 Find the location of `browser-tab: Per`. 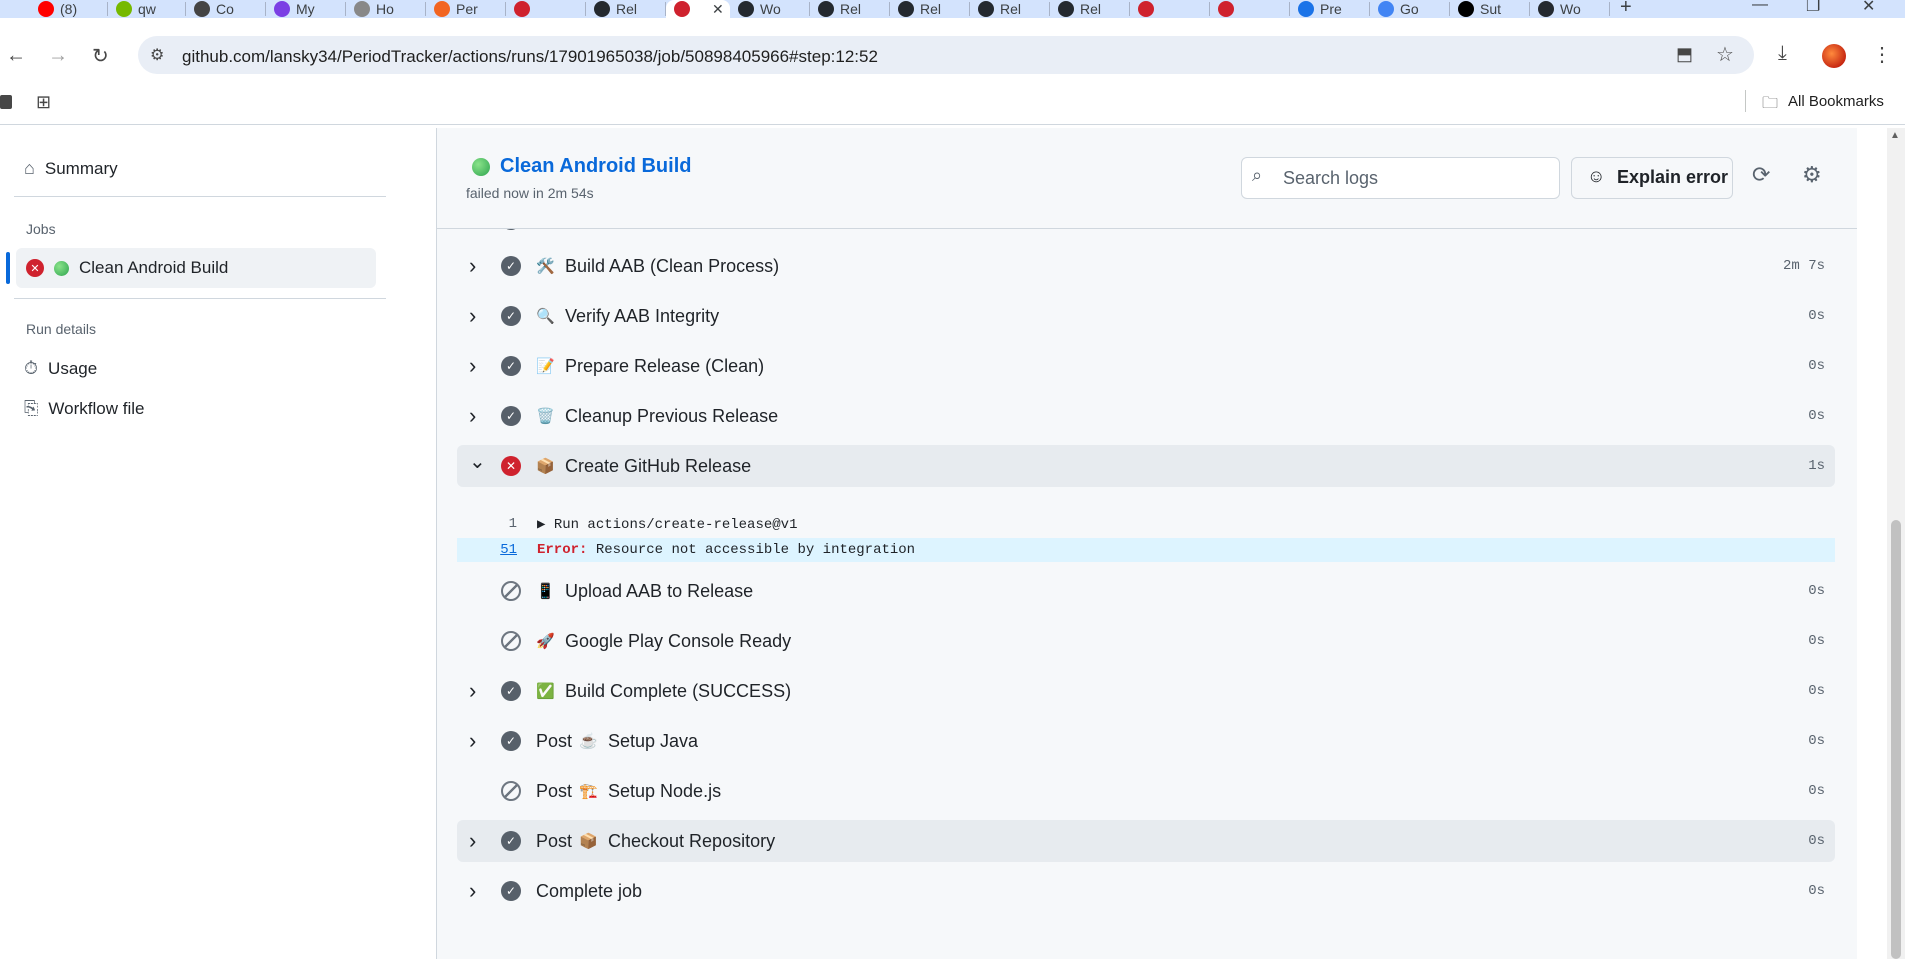

browser-tab: Per is located at coordinates (466, 9).